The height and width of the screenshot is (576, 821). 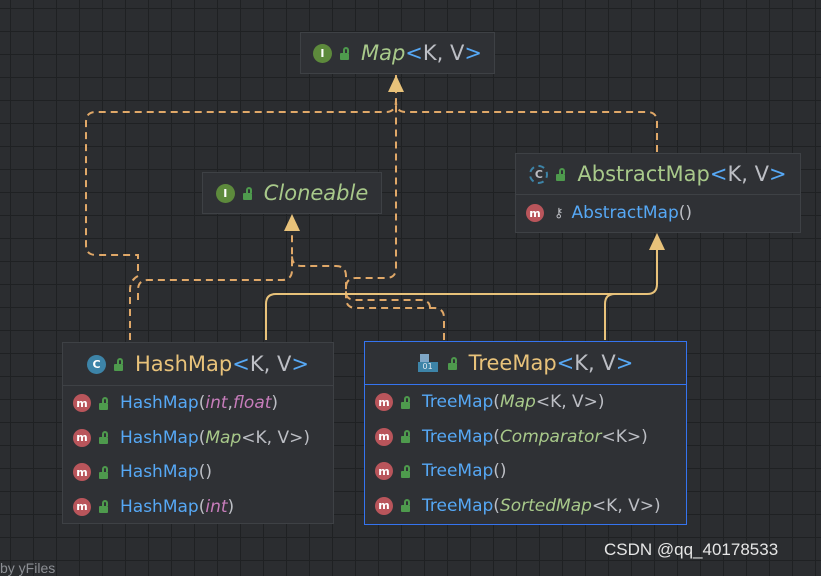 I want to click on node-map: I Map <K, V>, so click(x=397, y=53).